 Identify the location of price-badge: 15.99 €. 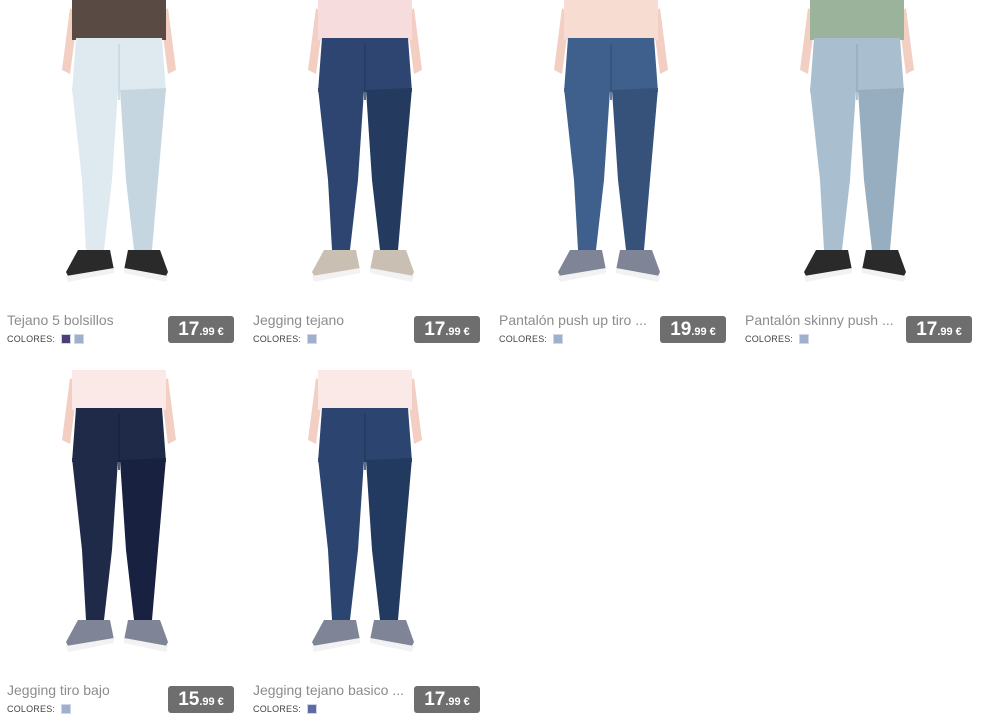
(201, 699).